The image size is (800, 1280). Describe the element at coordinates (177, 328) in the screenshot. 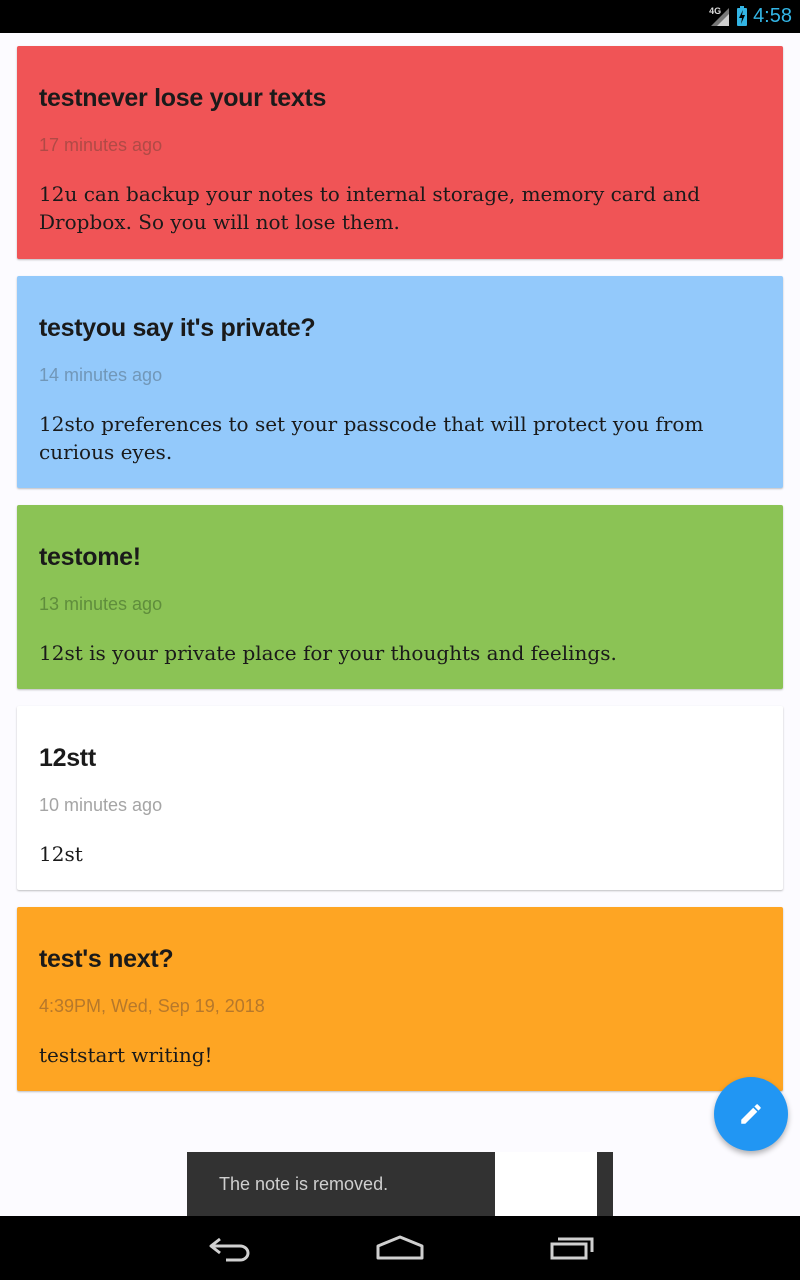

I see `note-title: testyou say it's private?` at that location.